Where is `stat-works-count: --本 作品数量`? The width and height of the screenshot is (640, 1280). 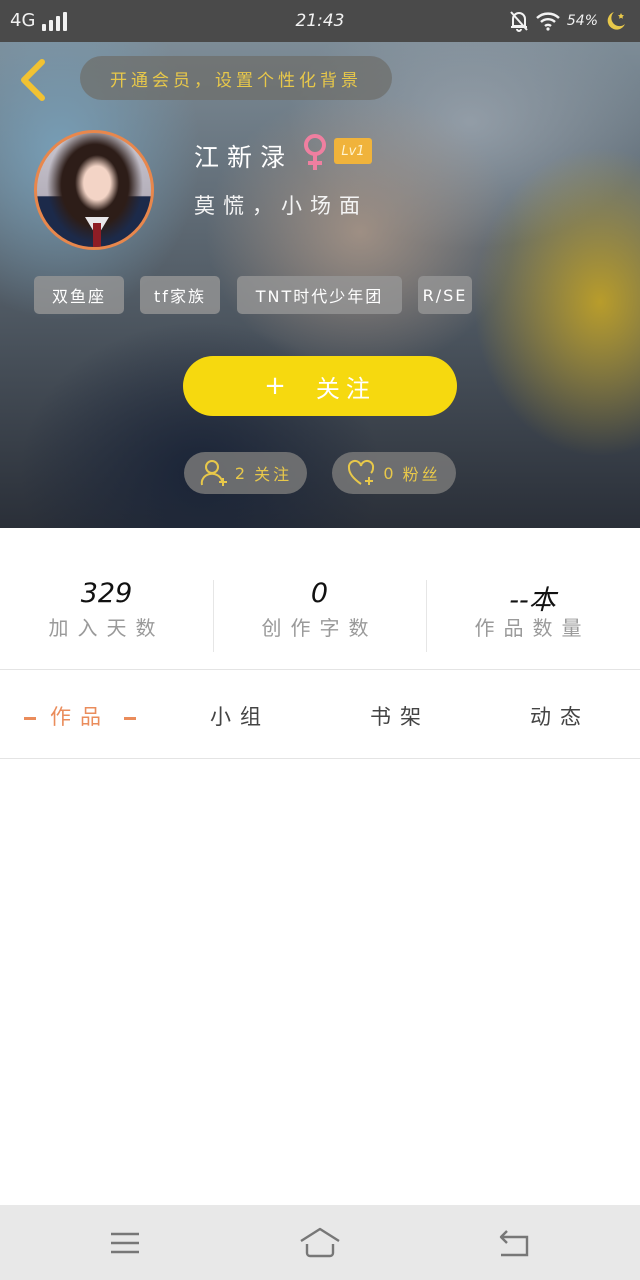 stat-works-count: --本 作品数量 is located at coordinates (532, 609).